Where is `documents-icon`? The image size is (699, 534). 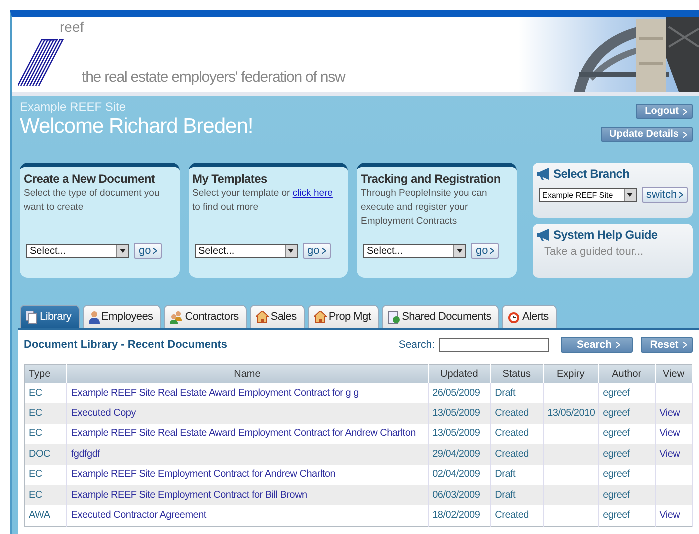 documents-icon is located at coordinates (32, 317).